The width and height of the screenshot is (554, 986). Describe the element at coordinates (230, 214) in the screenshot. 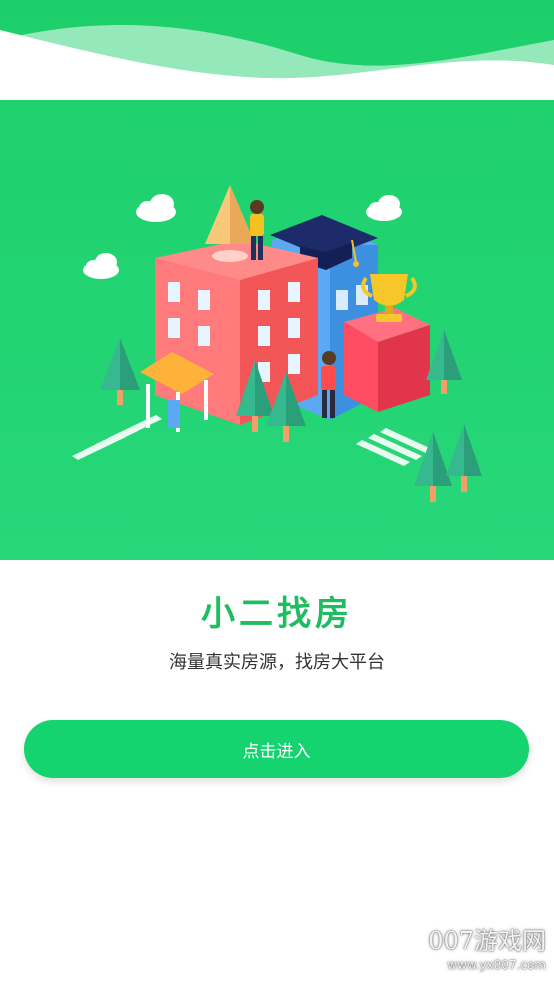

I see `cone-sculpture` at that location.